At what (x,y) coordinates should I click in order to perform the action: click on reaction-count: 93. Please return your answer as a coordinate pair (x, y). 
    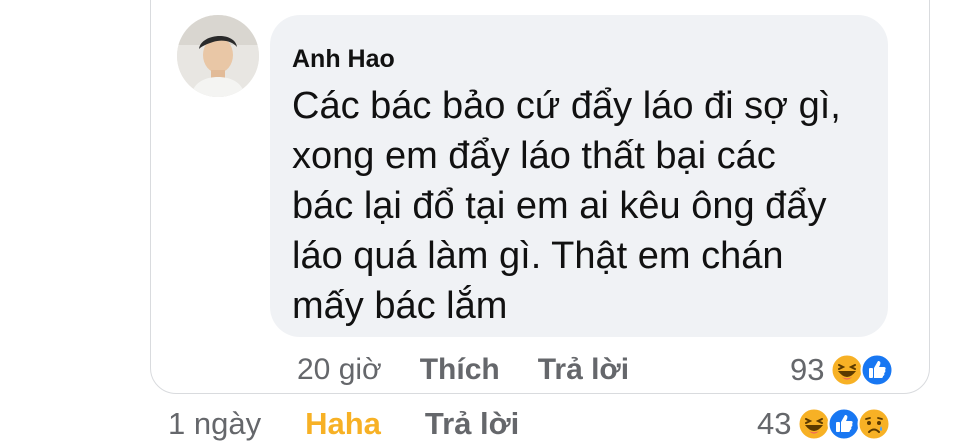
    Looking at the image, I should click on (807, 369).